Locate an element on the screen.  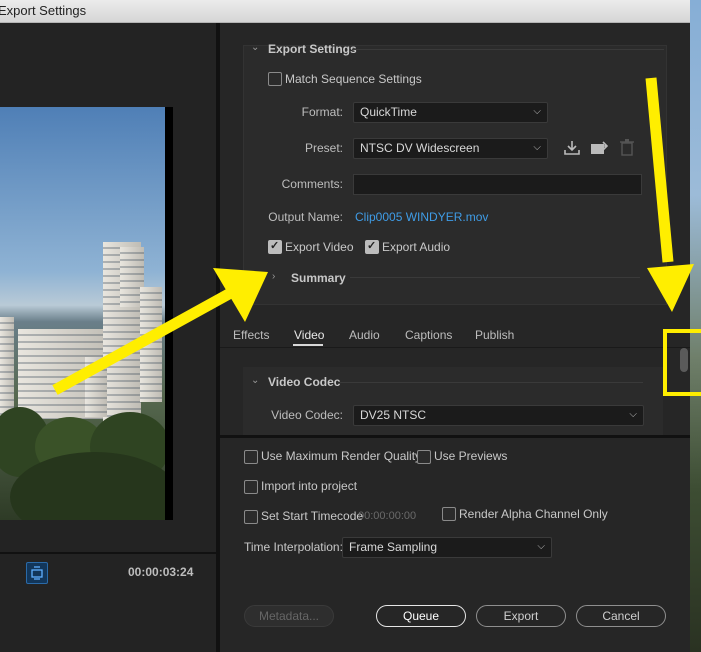
annotation-highlight-box is located at coordinates (682, 362).